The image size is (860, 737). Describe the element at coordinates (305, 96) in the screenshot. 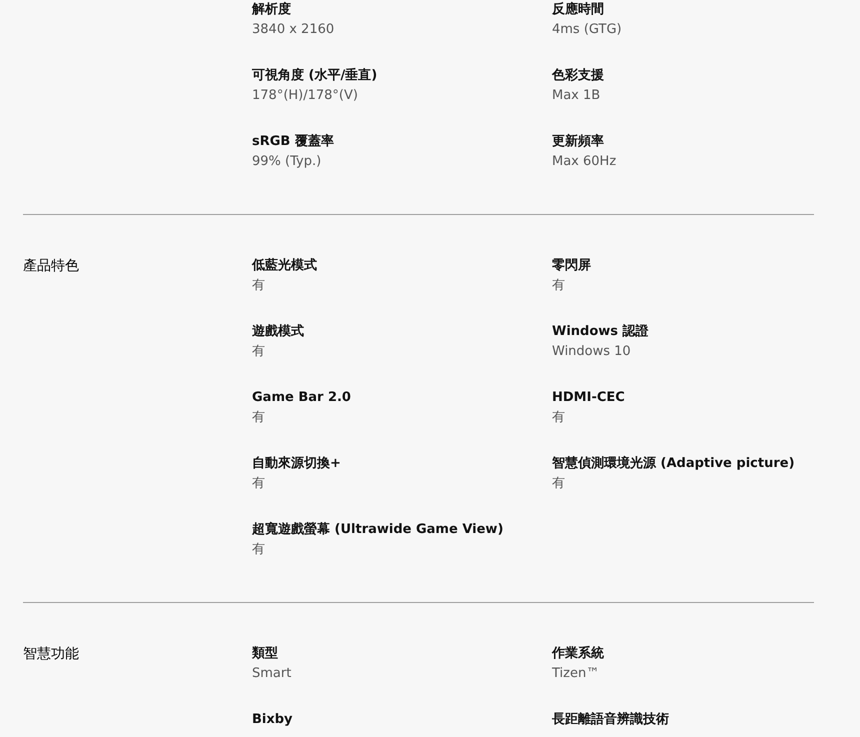

I see `spec-value: 178°(H)/178°(V)` at that location.